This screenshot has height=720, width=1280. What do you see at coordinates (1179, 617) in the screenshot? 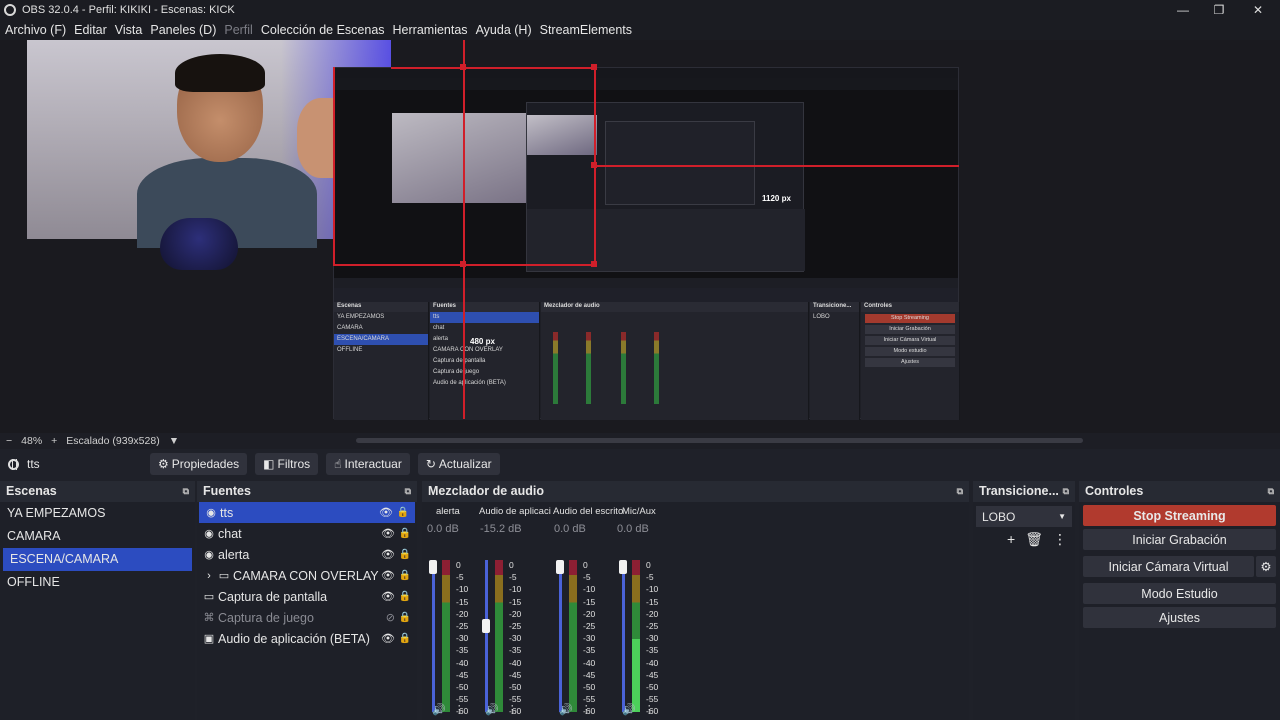
I see `settings-button: Ajustes` at bounding box center [1179, 617].